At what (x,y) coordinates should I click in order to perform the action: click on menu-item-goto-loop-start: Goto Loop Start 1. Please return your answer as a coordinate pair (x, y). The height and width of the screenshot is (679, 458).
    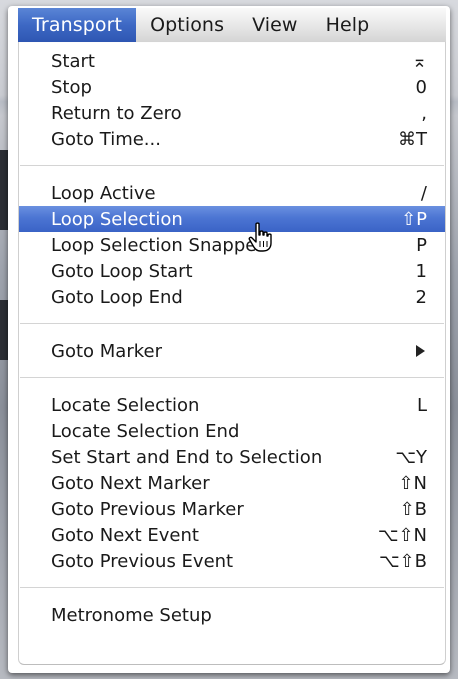
    Looking at the image, I should click on (232, 271).